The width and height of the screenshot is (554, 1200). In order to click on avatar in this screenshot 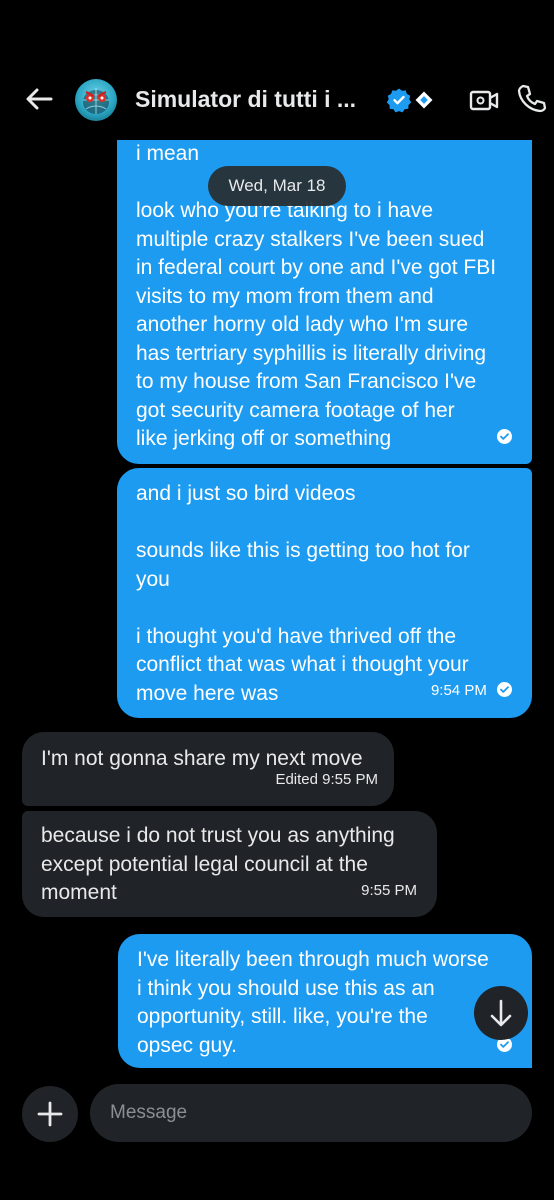, I will do `click(96, 100)`.